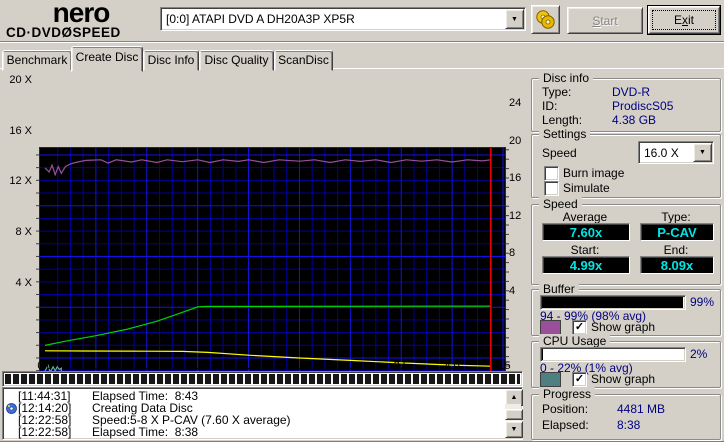 This screenshot has height=442, width=724. What do you see at coordinates (623, 379) in the screenshot?
I see `cpu-show-graph-label: Show graph` at bounding box center [623, 379].